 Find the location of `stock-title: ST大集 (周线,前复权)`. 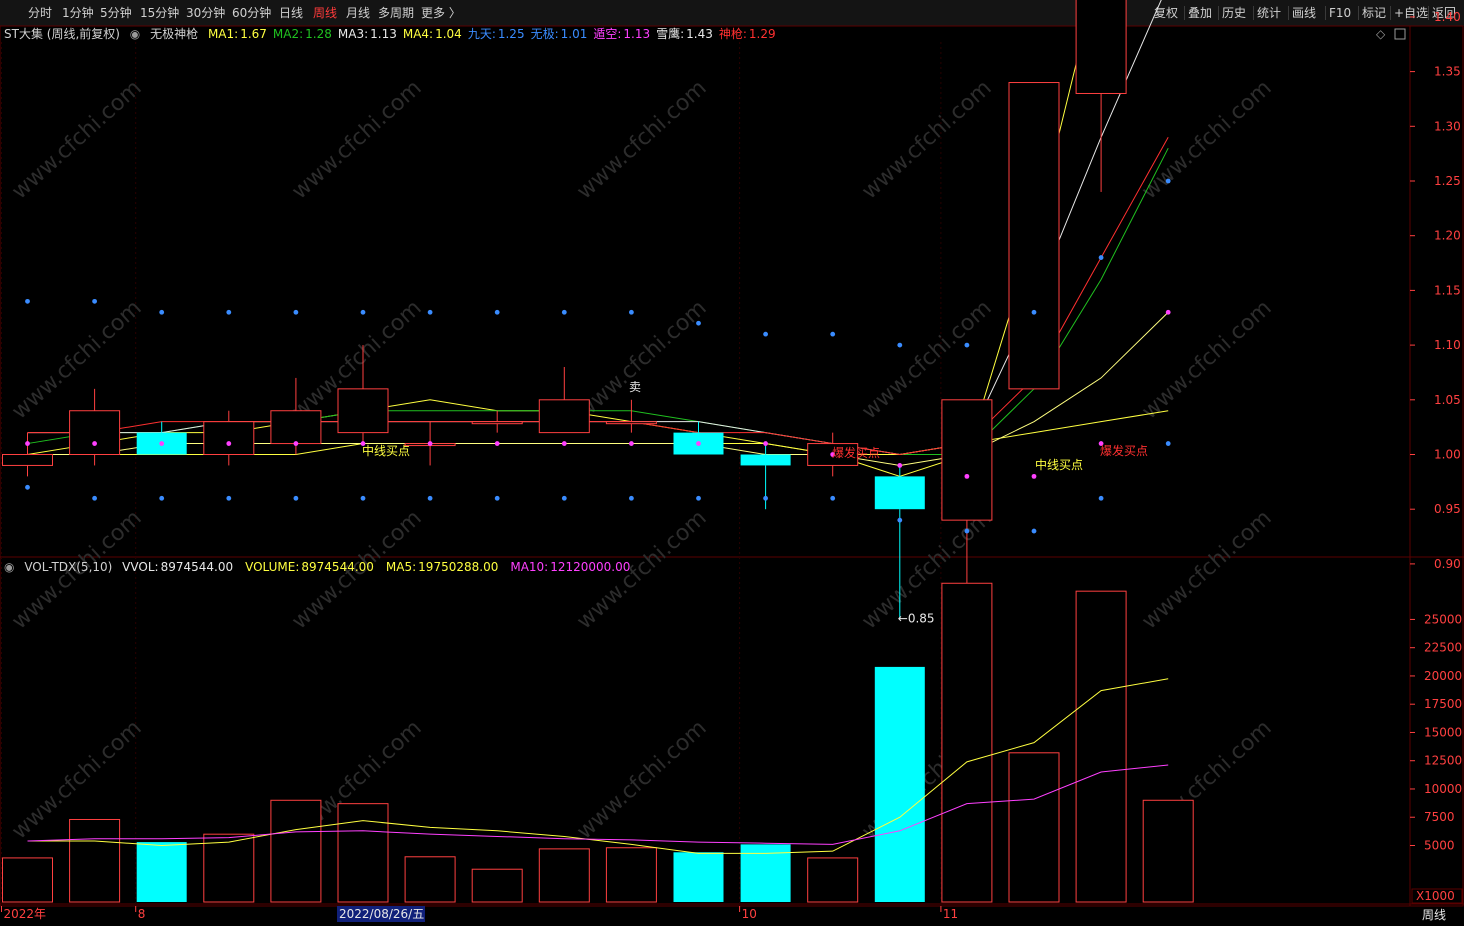

stock-title: ST大集 (周线,前复权) is located at coordinates (62, 34).